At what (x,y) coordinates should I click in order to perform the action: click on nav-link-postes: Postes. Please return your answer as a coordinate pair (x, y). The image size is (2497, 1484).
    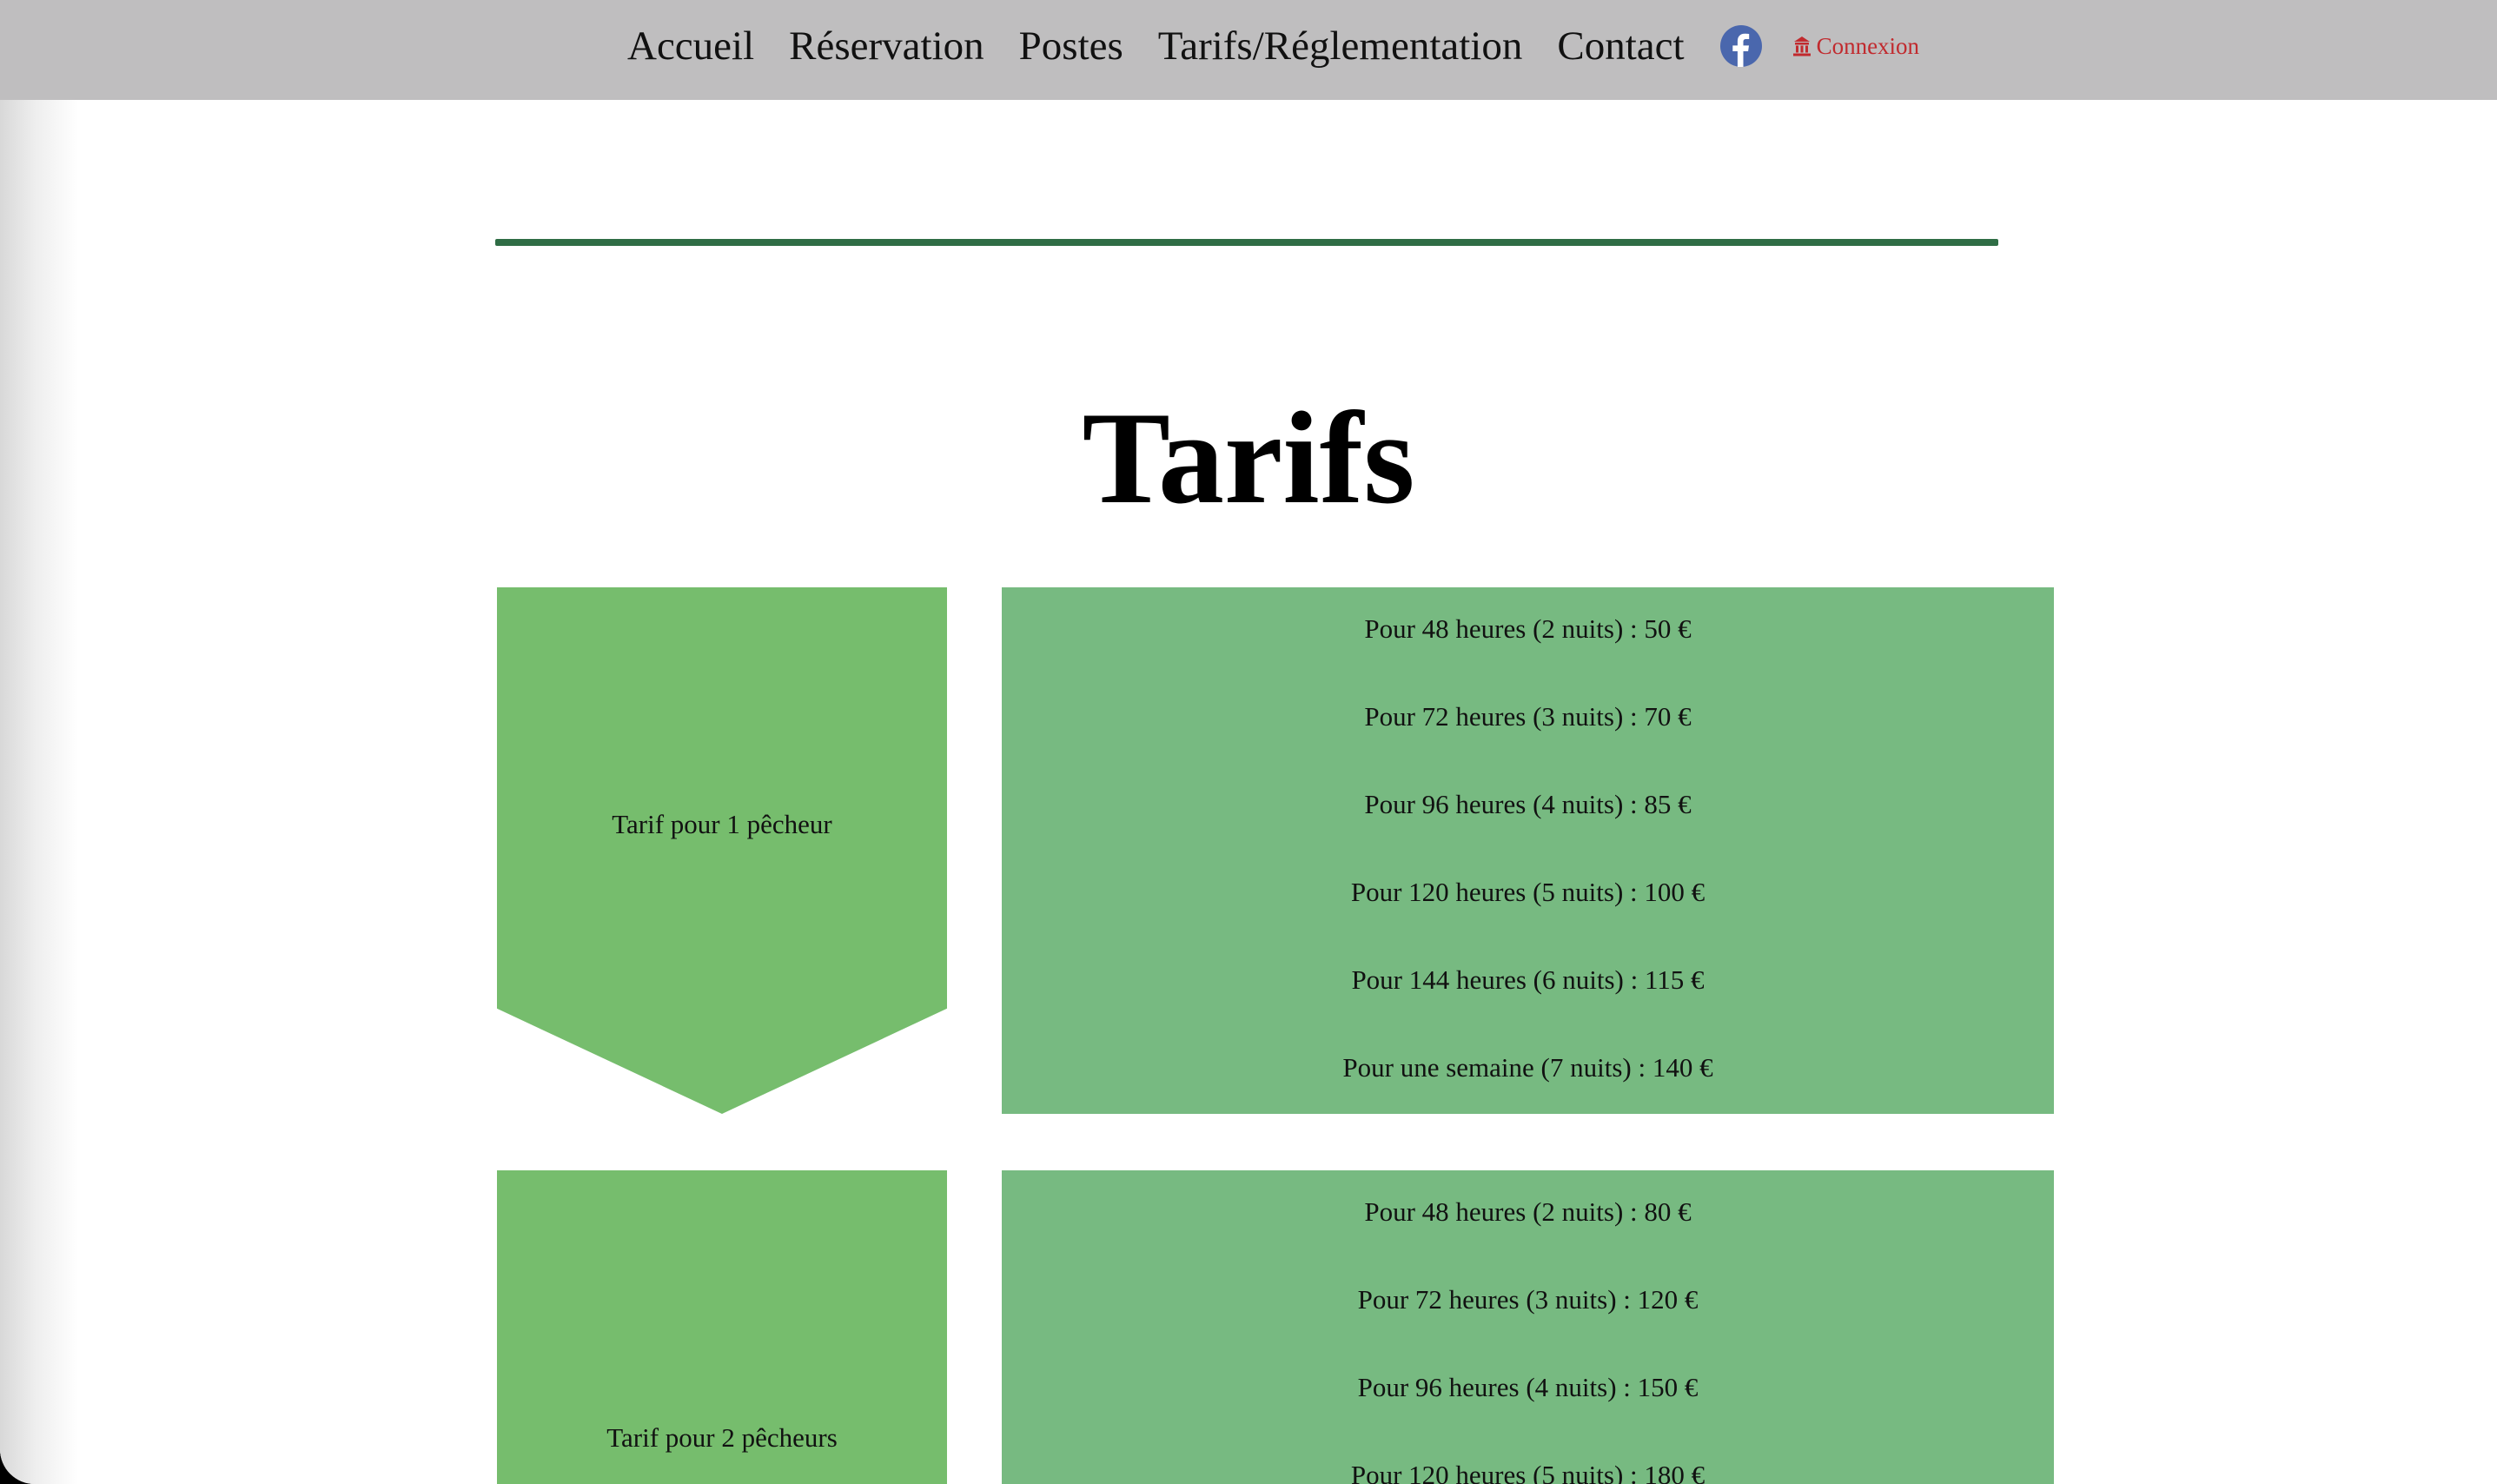
    Looking at the image, I should click on (1071, 46).